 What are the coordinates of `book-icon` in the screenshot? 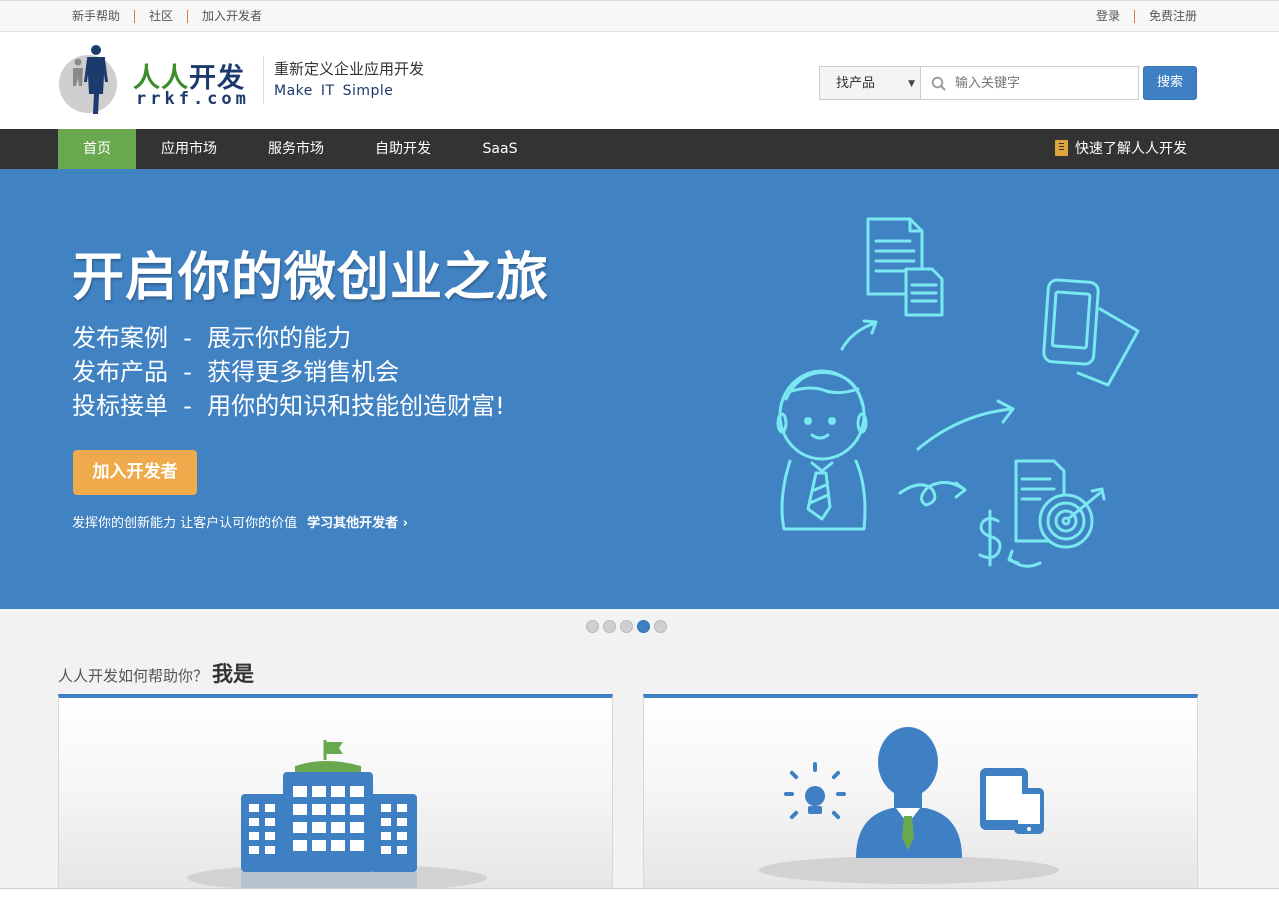 It's located at (1061, 148).